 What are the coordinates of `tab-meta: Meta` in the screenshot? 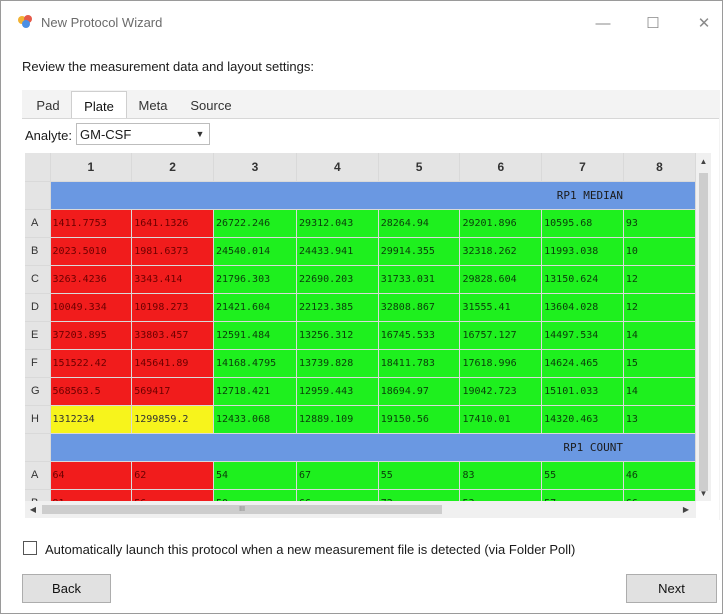 It's located at (153, 105).